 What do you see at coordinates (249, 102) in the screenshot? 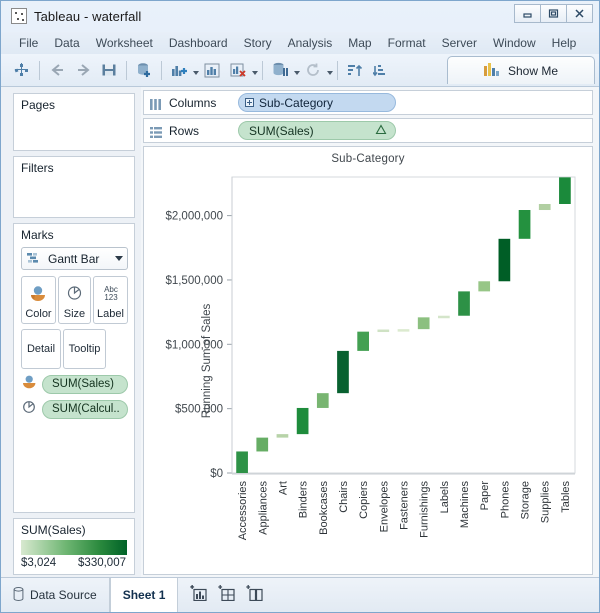
I see `expand-plus-icon` at bounding box center [249, 102].